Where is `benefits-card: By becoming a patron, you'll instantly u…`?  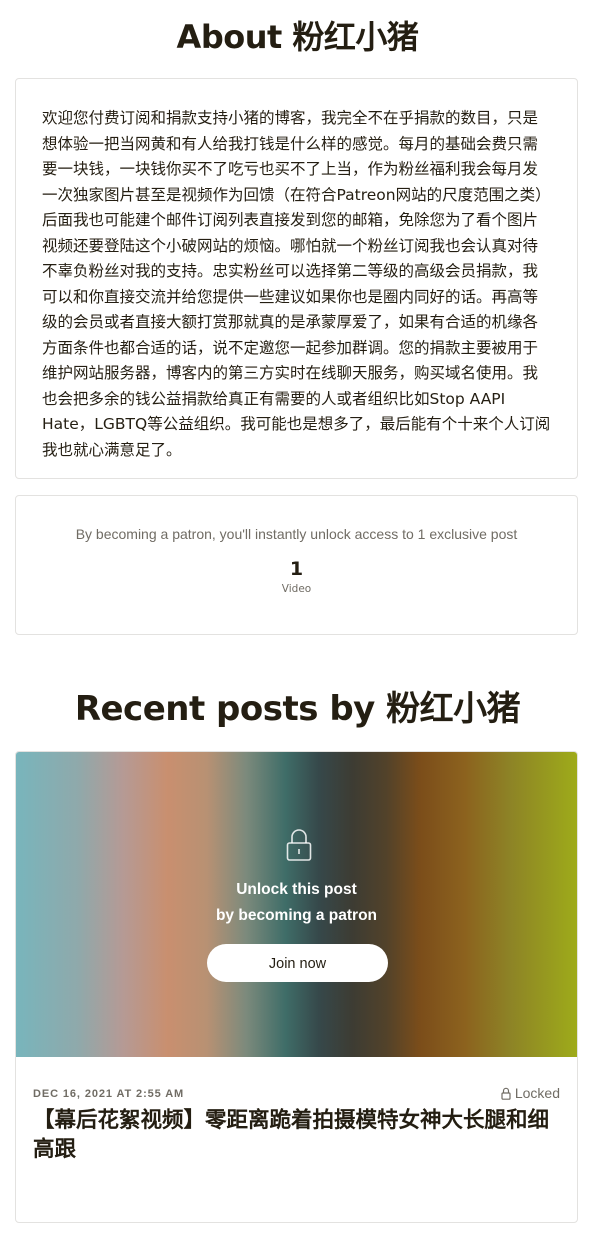 benefits-card: By becoming a patron, you'll instantly u… is located at coordinates (296, 565).